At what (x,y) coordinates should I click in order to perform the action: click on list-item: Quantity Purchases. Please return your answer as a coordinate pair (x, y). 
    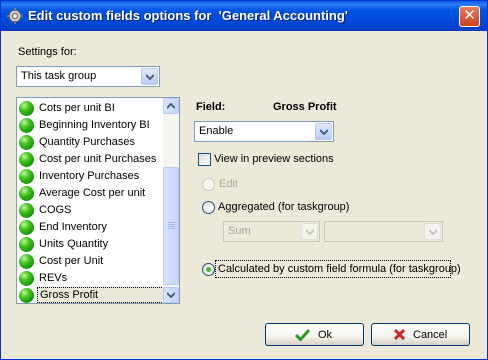
    Looking at the image, I should click on (91, 142).